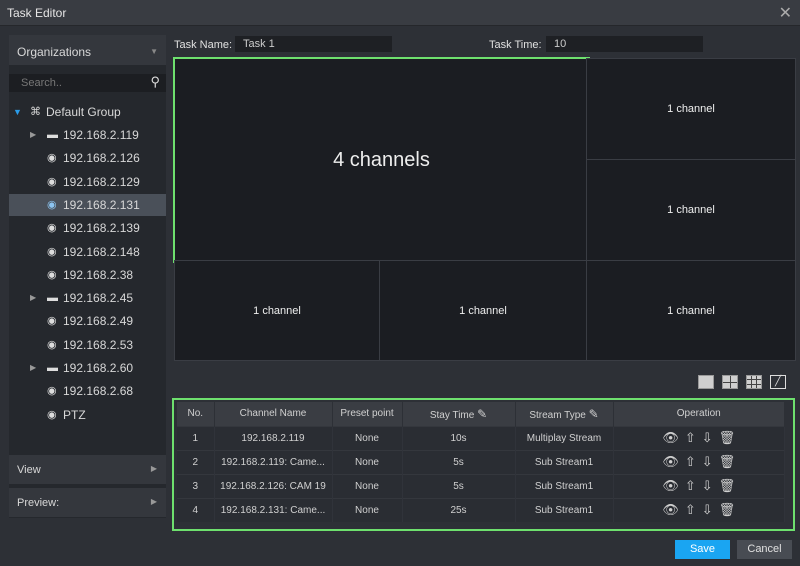 This screenshot has width=800, height=566. I want to click on preview-label: Preview:, so click(38, 503).